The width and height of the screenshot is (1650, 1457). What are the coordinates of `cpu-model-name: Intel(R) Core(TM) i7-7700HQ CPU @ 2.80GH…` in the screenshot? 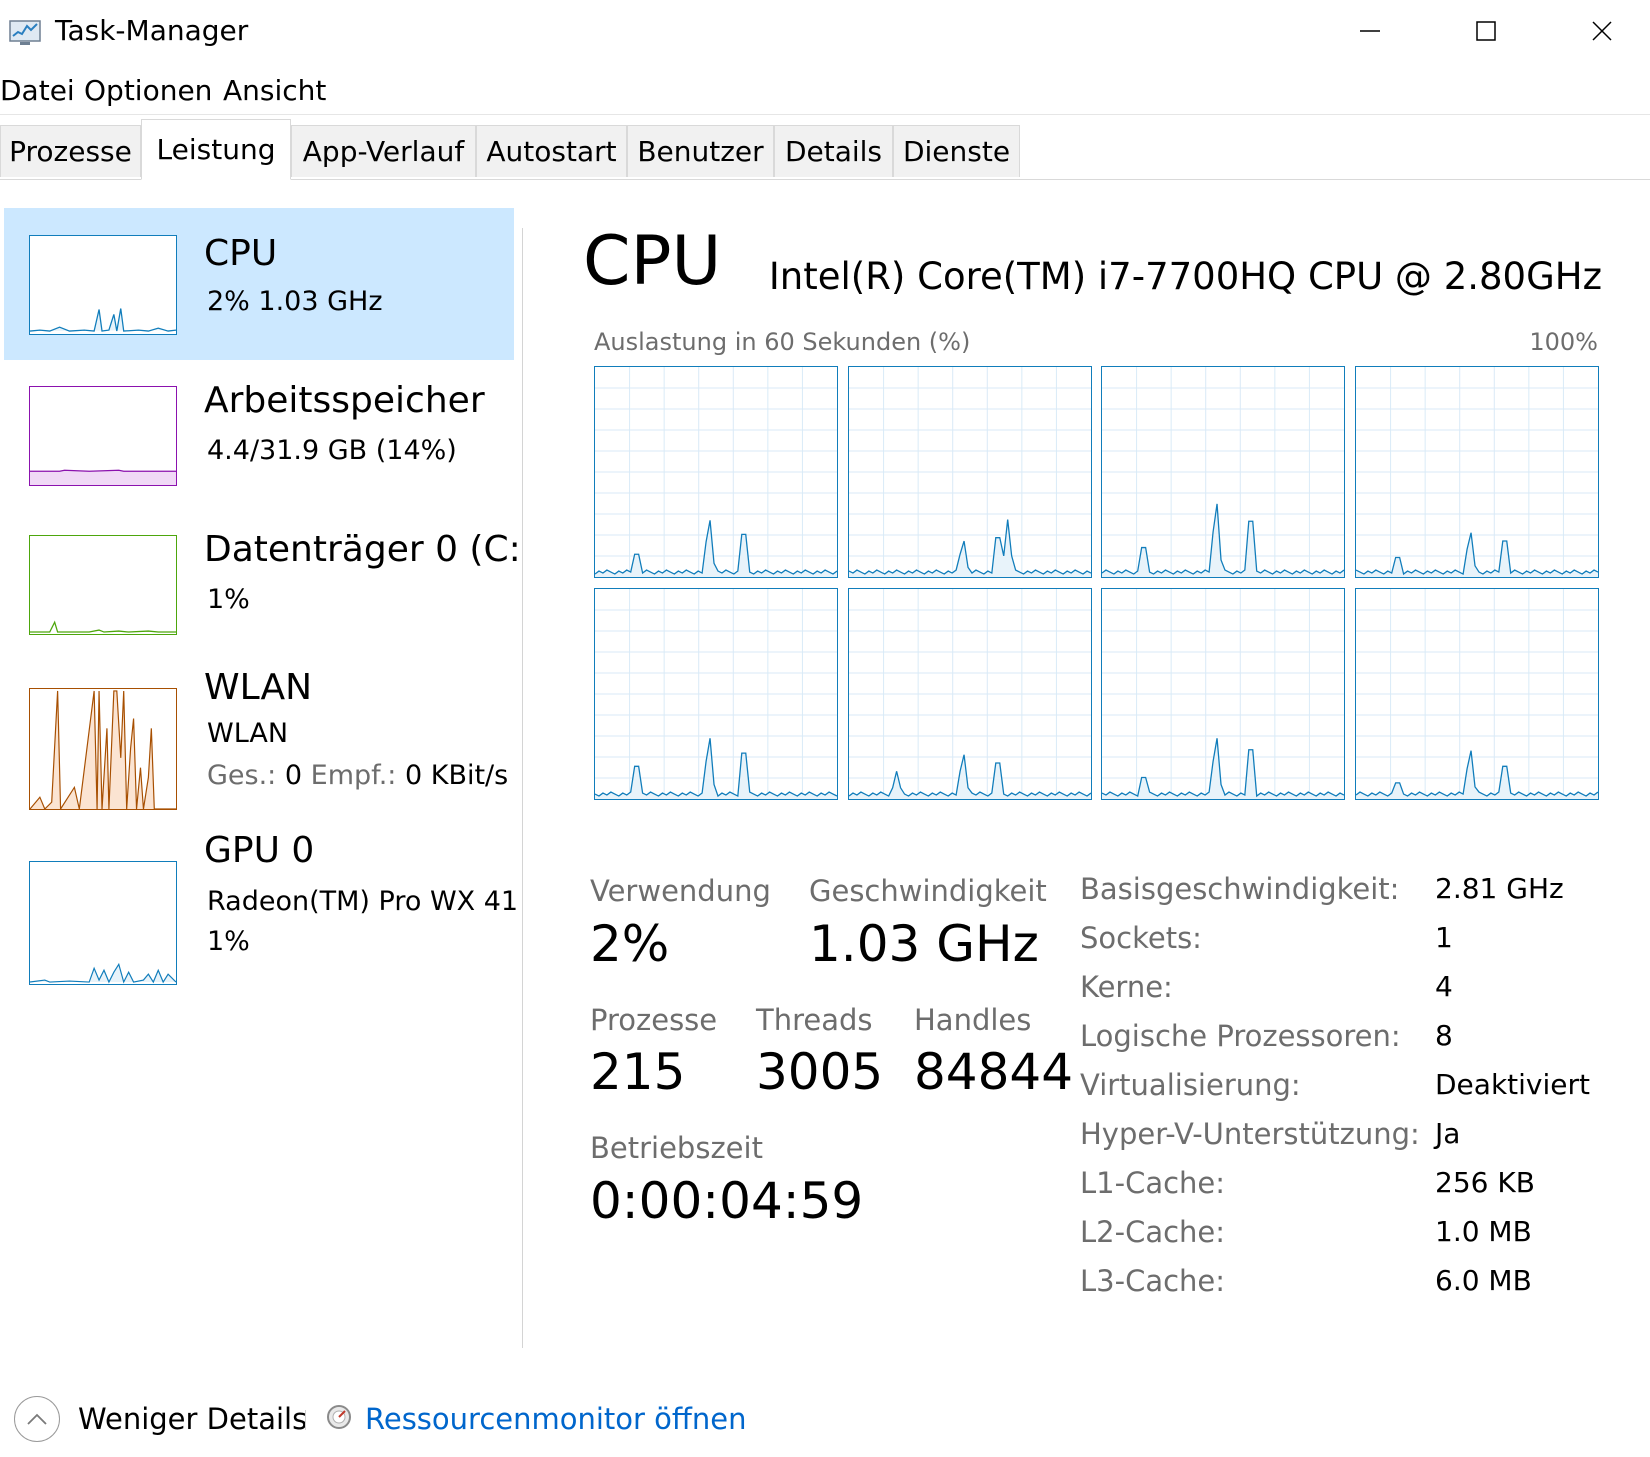 It's located at (1185, 276).